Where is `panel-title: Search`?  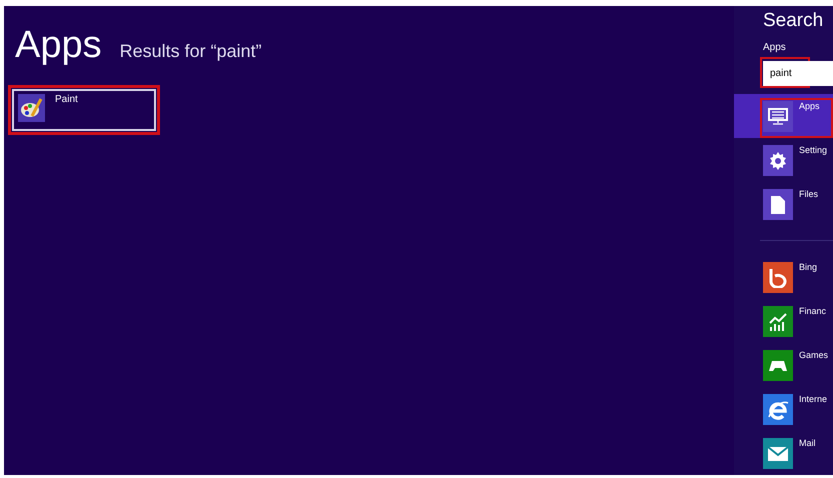 panel-title: Search is located at coordinates (793, 21).